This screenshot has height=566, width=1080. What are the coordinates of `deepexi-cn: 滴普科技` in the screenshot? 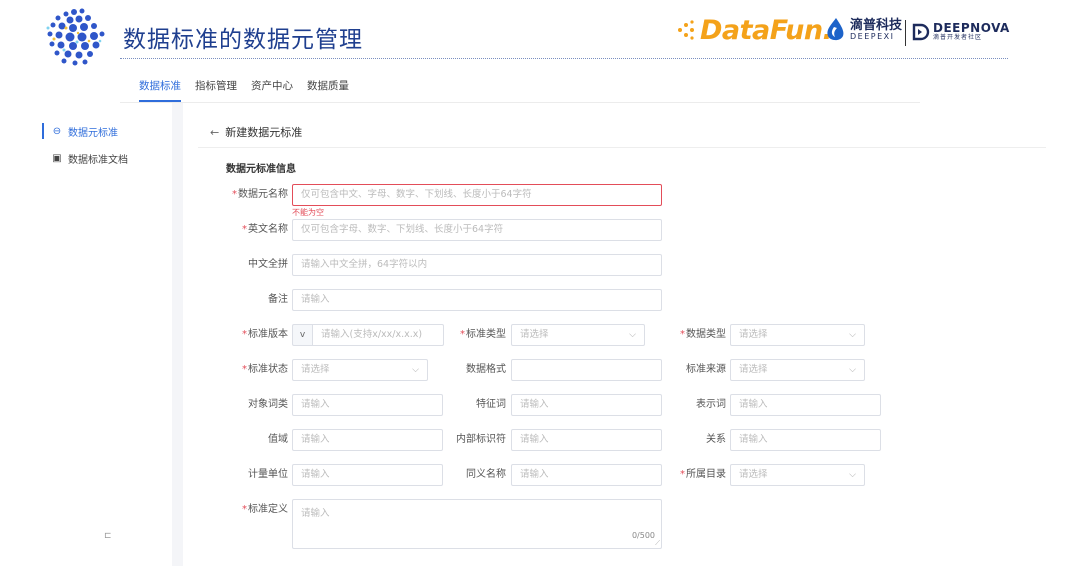 It's located at (876, 25).